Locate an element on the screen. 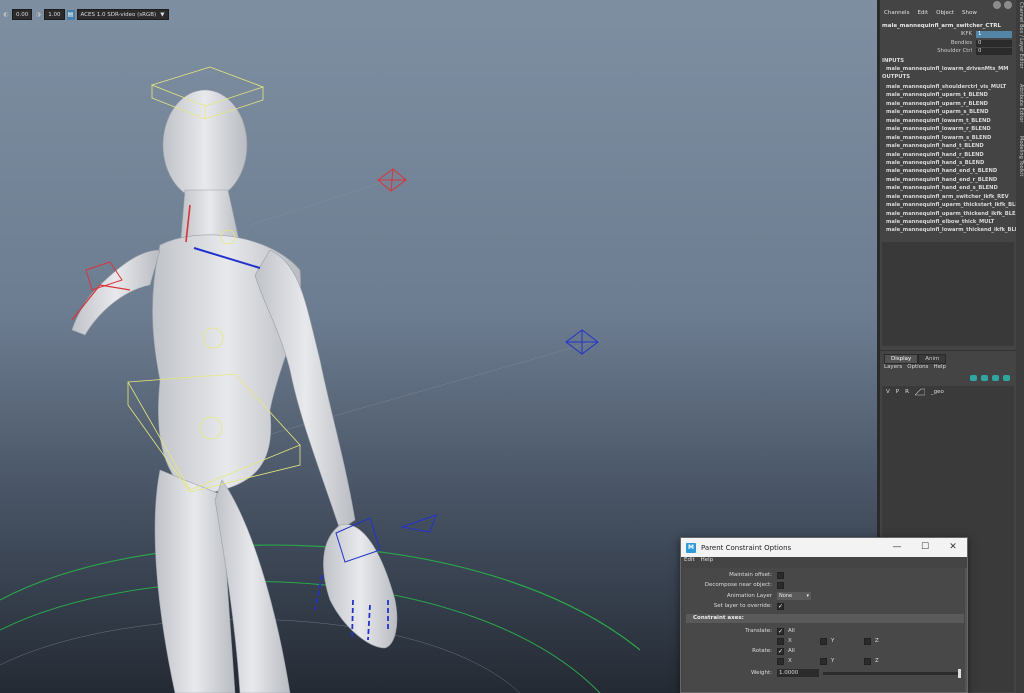  translate-x-label: X is located at coordinates (790, 641).